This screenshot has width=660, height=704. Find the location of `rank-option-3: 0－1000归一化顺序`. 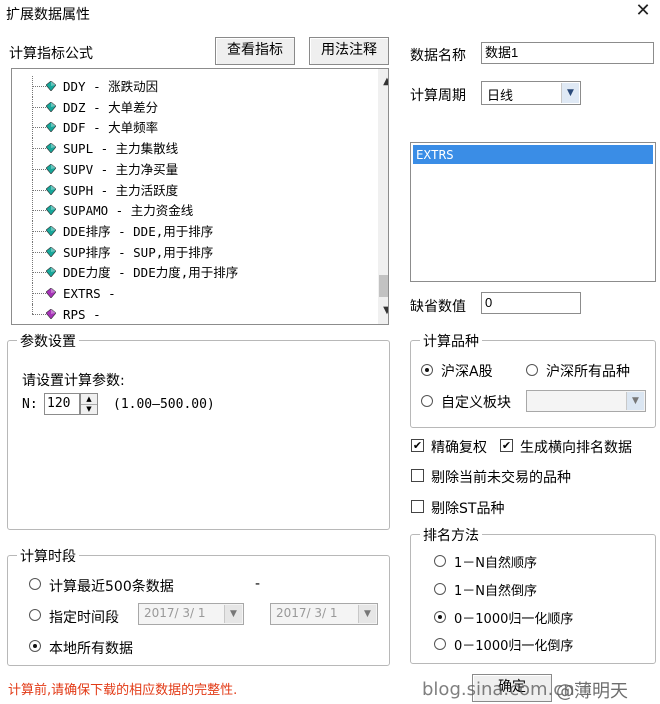

rank-option-3: 0－1000归一化顺序 is located at coordinates (514, 619).